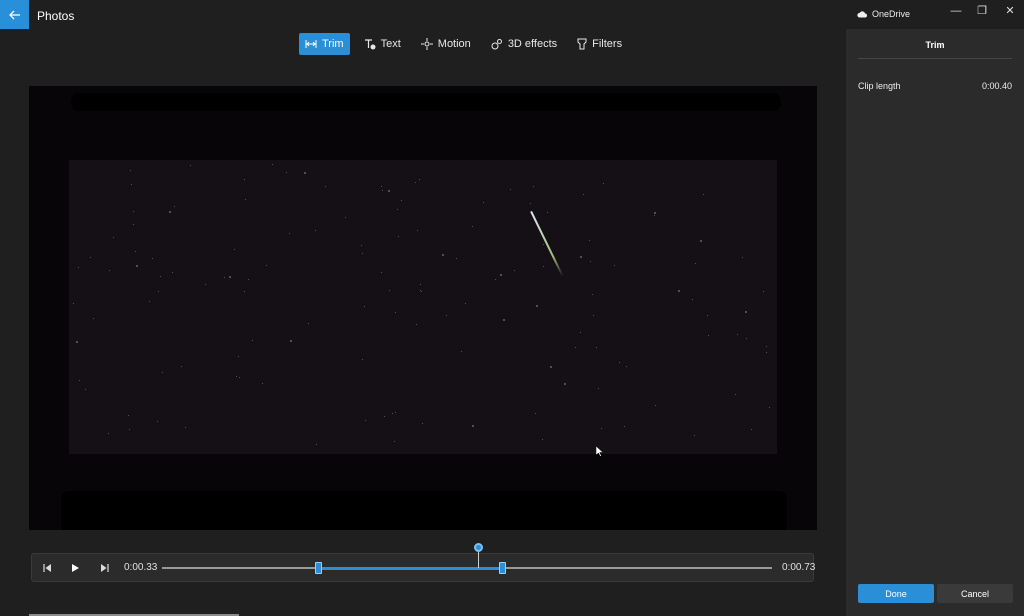  I want to click on onedrive-status: OneDrive, so click(883, 14).